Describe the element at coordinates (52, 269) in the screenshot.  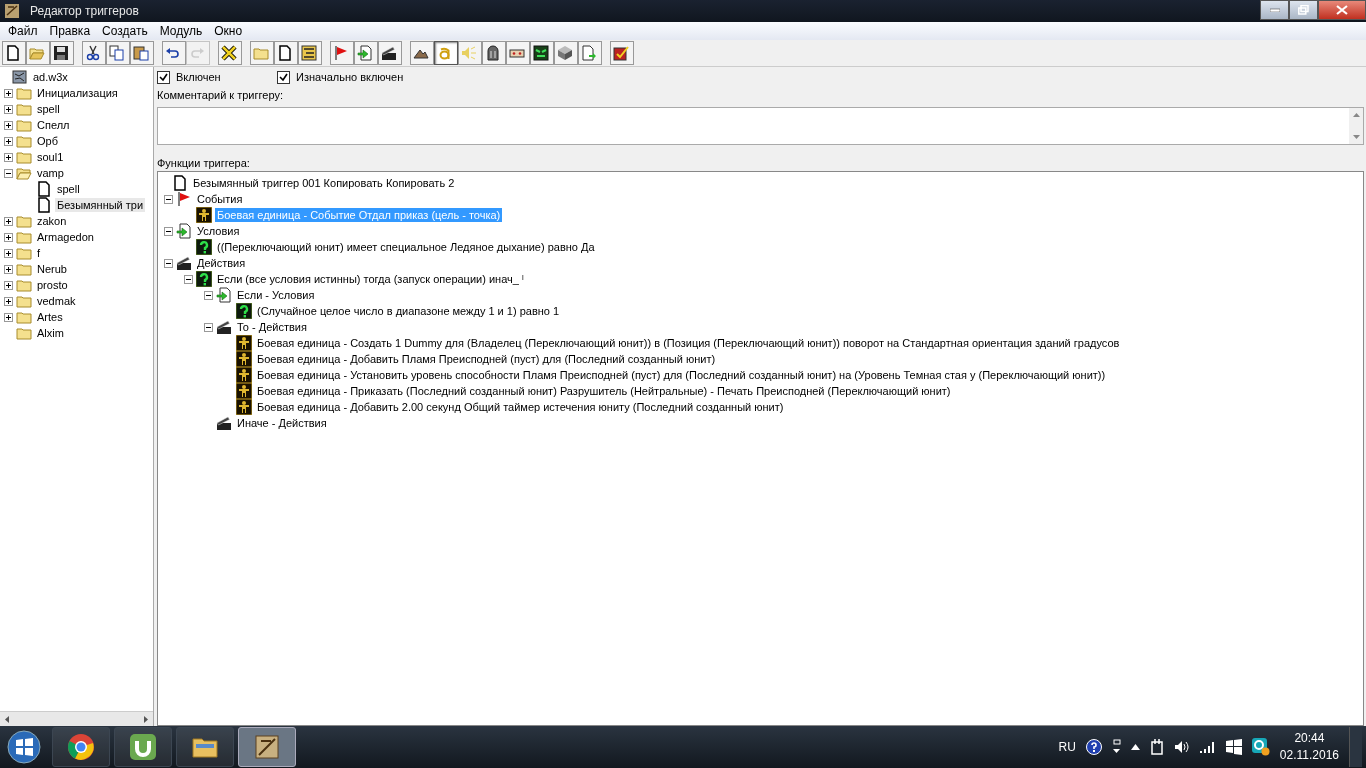
I see `tree-item: Nerub` at that location.